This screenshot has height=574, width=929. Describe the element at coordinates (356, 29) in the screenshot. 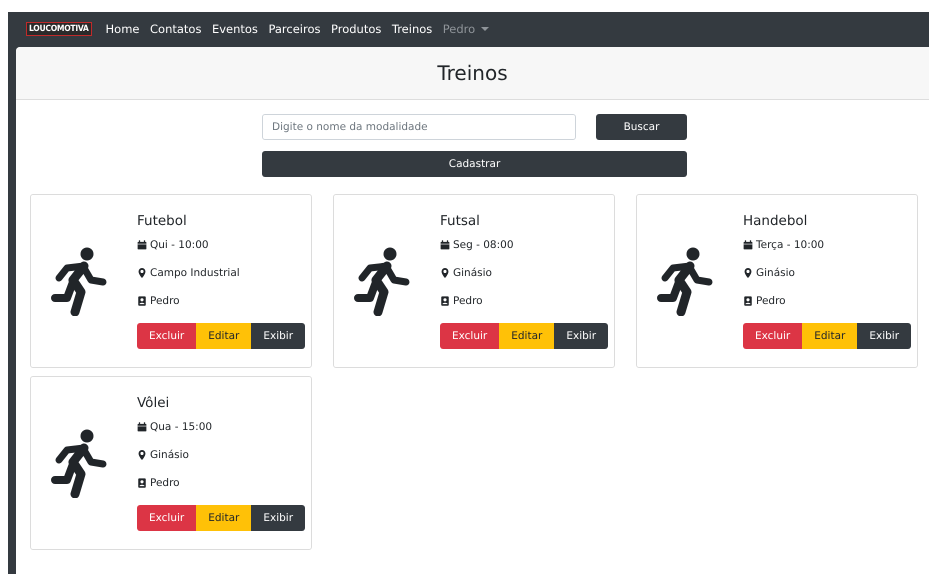

I see `nav-link: Produtos` at that location.